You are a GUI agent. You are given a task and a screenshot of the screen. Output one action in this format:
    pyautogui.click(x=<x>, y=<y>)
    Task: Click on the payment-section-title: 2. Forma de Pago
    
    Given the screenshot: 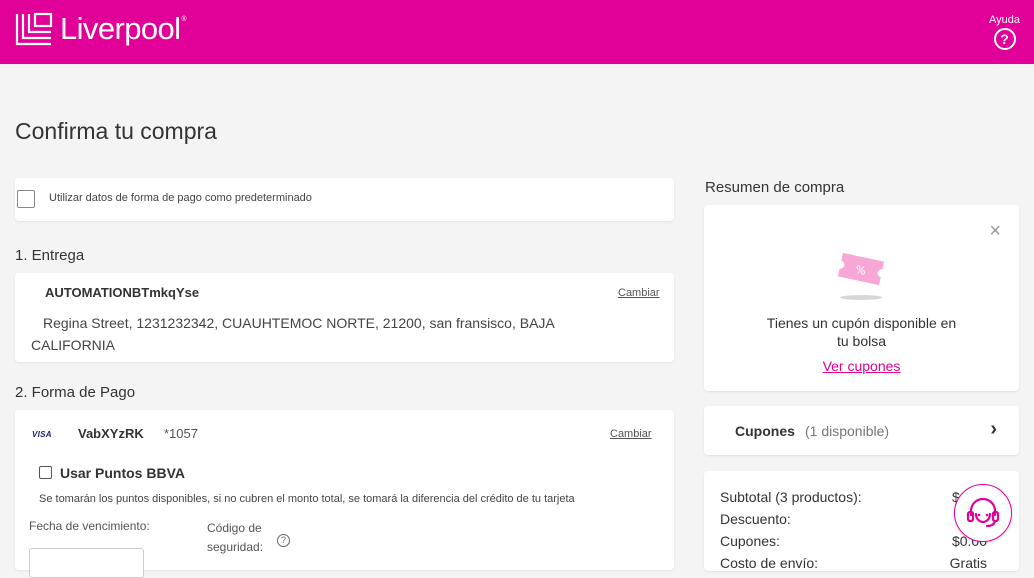 What is the action you would take?
    pyautogui.click(x=75, y=392)
    